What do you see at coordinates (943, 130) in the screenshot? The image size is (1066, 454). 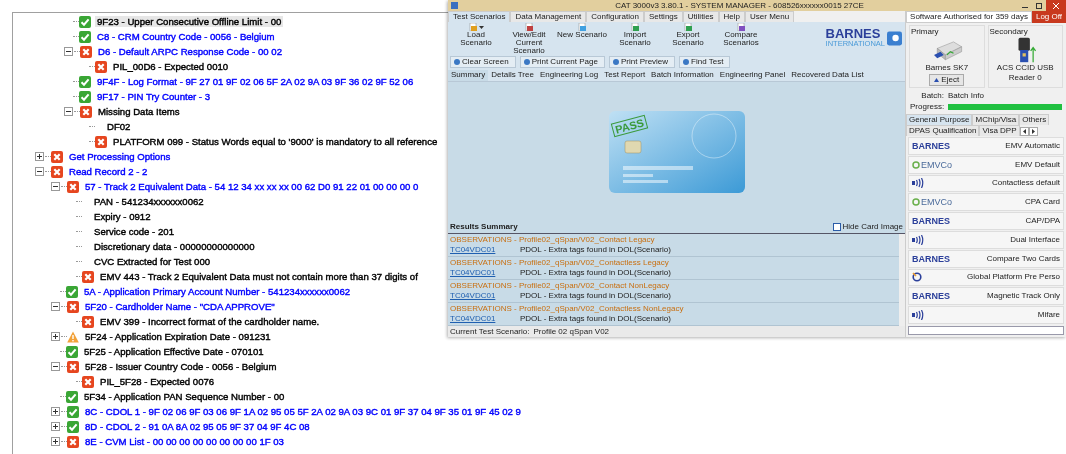 I see `scenario-tab: DPAS Qualification` at bounding box center [943, 130].